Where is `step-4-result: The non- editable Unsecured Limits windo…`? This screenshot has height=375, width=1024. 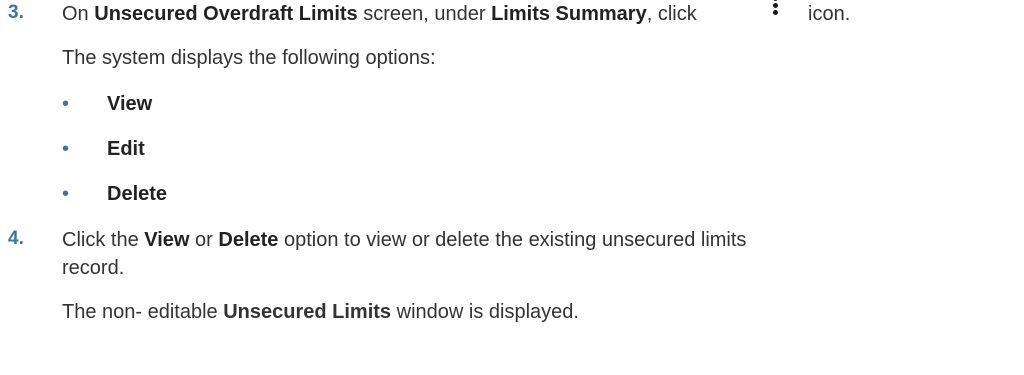 step-4-result: The non- editable Unsecured Limits windo… is located at coordinates (320, 312).